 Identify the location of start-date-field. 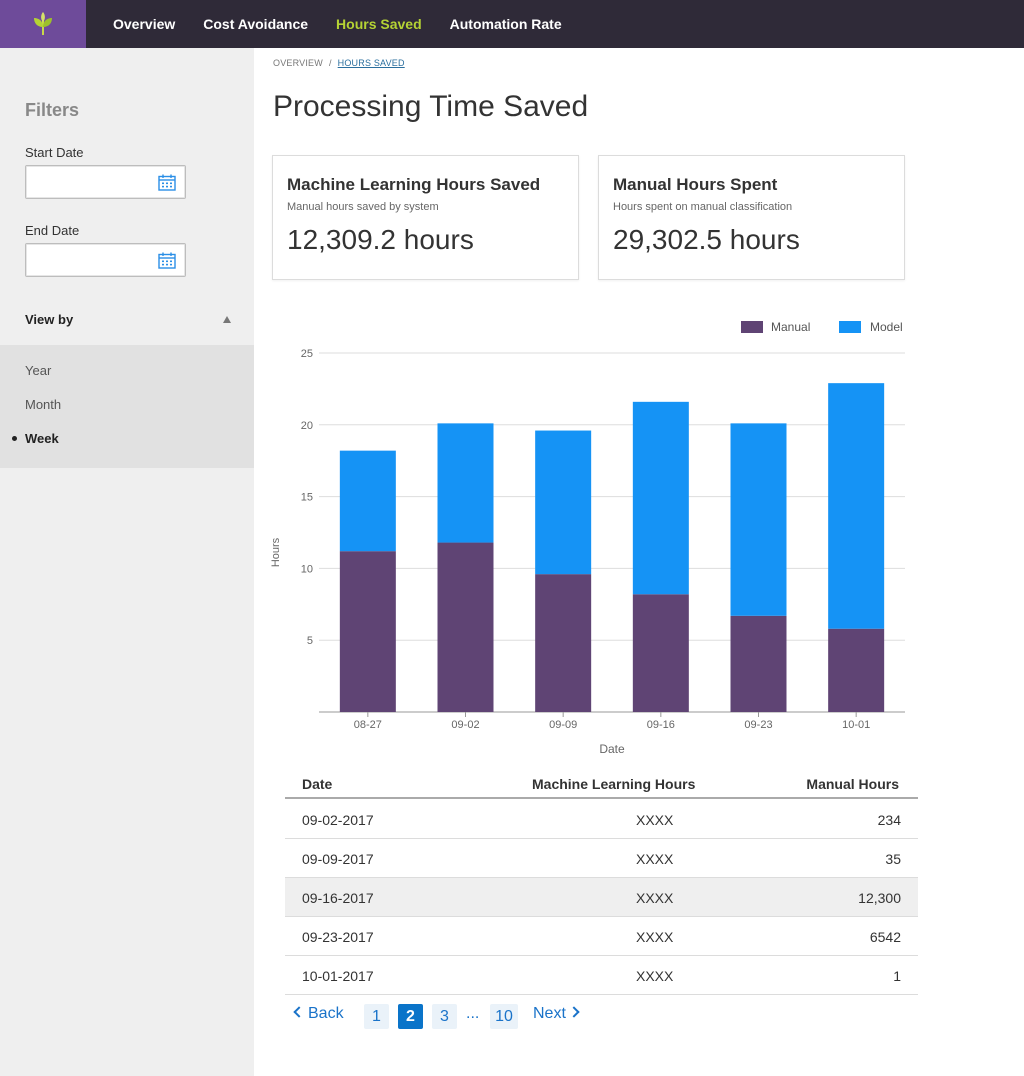
(105, 182).